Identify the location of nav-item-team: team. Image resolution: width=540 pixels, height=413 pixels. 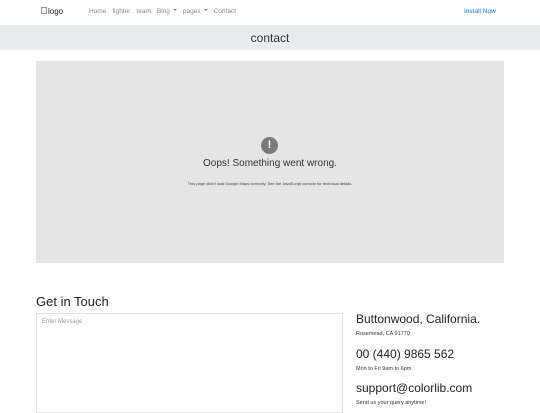
(143, 12).